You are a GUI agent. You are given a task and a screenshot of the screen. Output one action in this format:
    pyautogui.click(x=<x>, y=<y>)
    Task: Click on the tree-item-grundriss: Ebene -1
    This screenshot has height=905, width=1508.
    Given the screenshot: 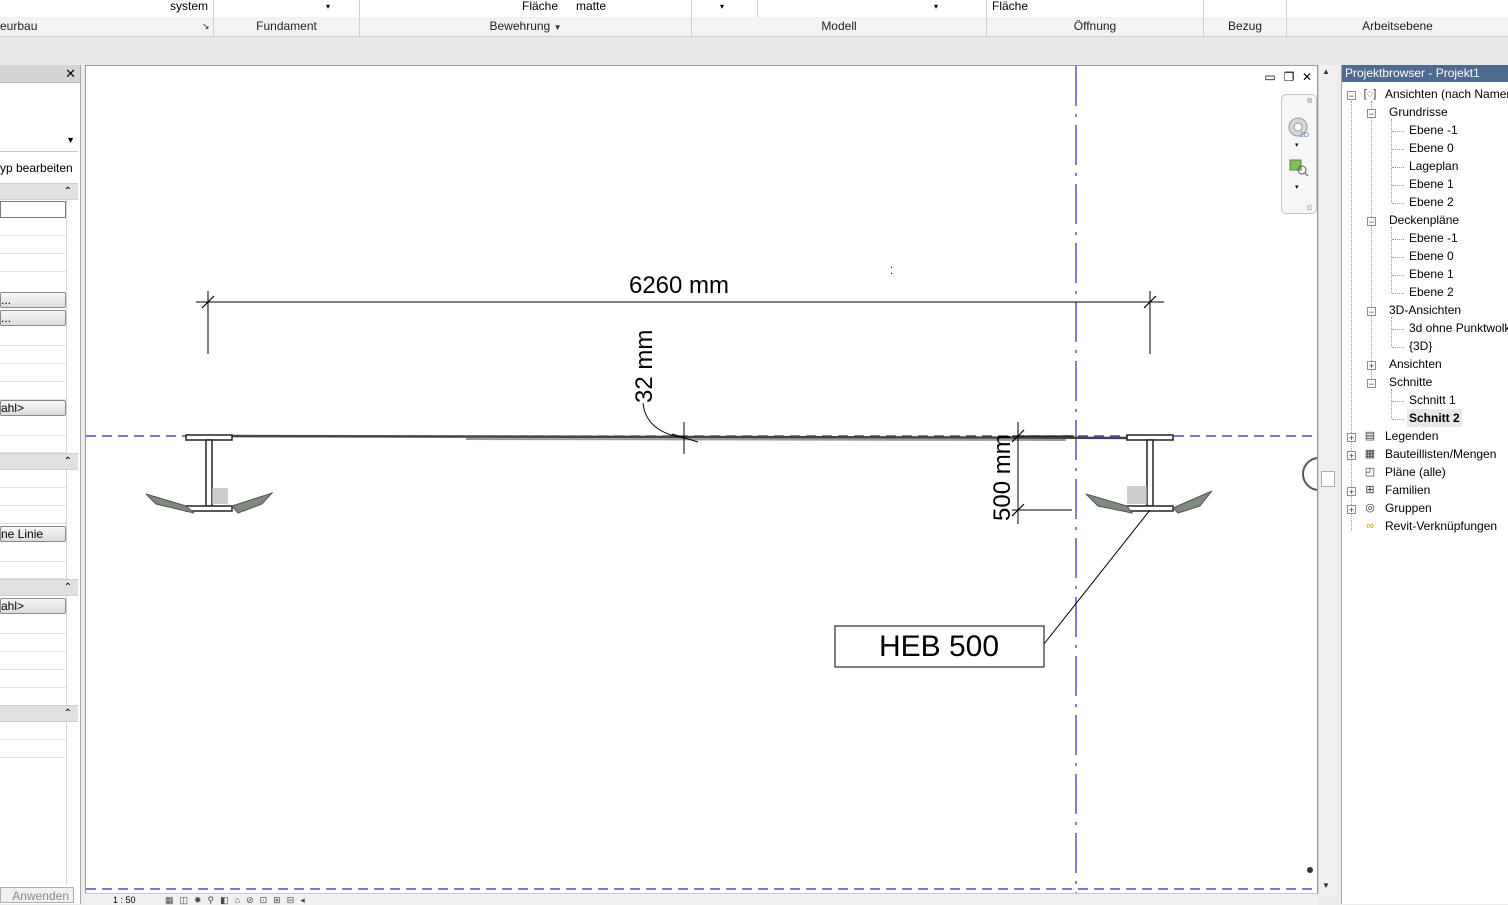 What is the action you would take?
    pyautogui.click(x=1433, y=130)
    